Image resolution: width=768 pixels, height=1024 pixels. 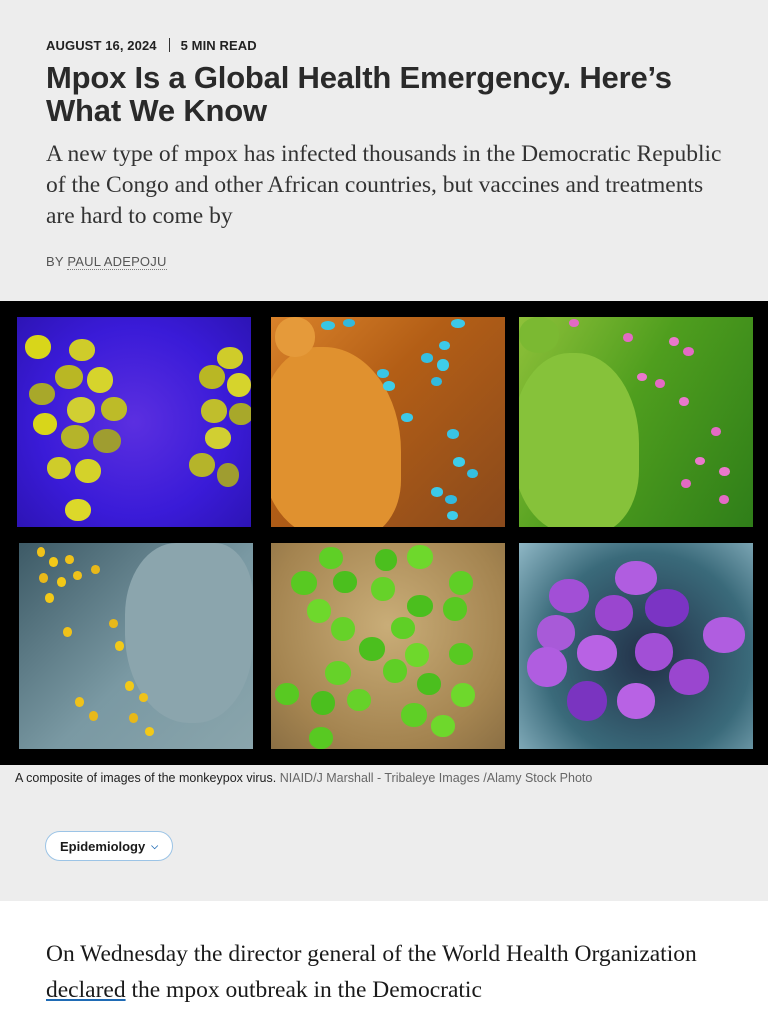 I want to click on publish-date: AUGUST 16, 2024, so click(x=101, y=45).